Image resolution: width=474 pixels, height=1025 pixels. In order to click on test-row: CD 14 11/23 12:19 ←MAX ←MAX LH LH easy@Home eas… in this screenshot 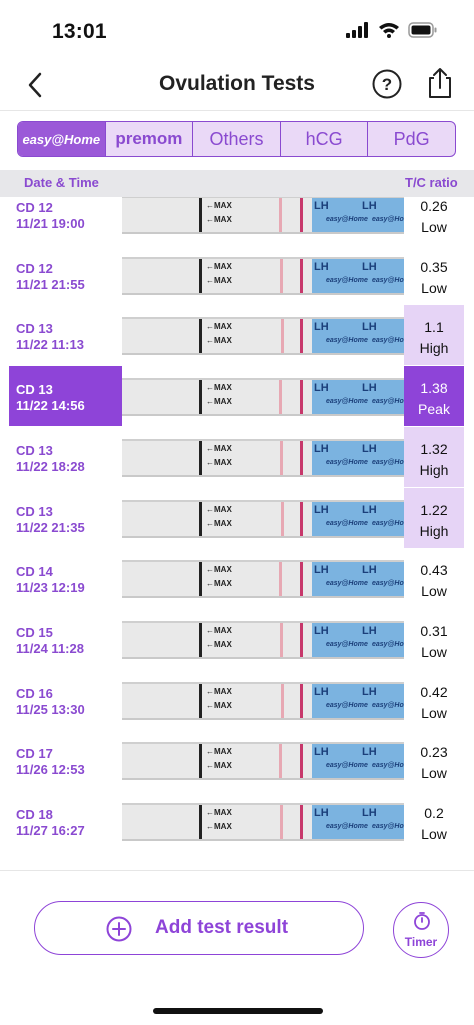, I will do `click(237, 578)`.